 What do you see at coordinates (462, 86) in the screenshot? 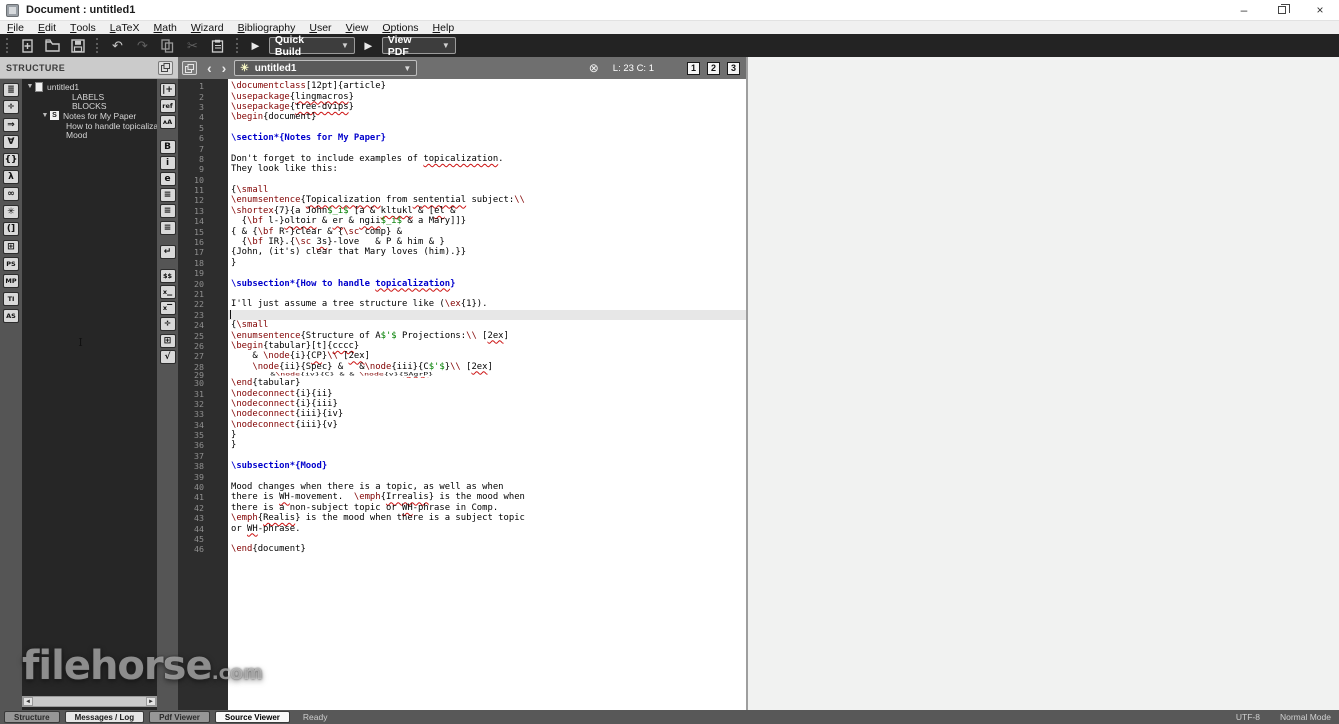
I see `editor-line: 1 \documentclass [12pt]{article}` at bounding box center [462, 86].